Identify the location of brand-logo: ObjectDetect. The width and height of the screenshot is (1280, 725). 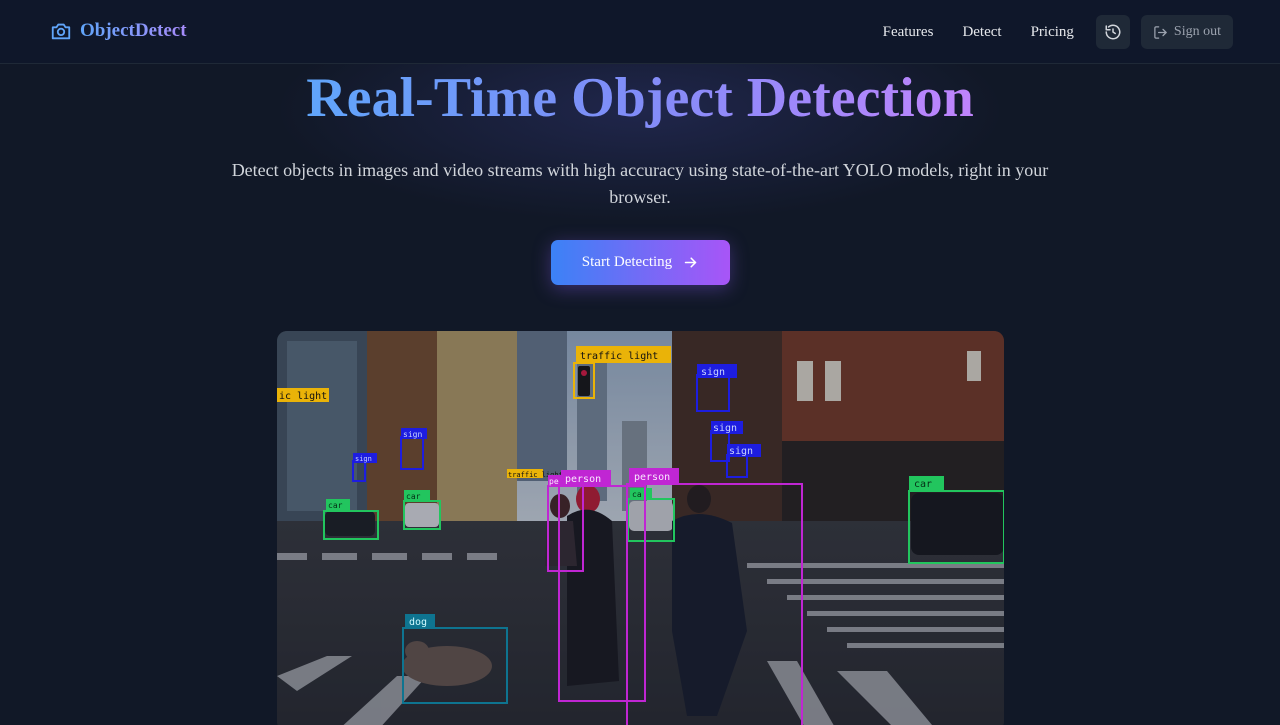
(118, 31).